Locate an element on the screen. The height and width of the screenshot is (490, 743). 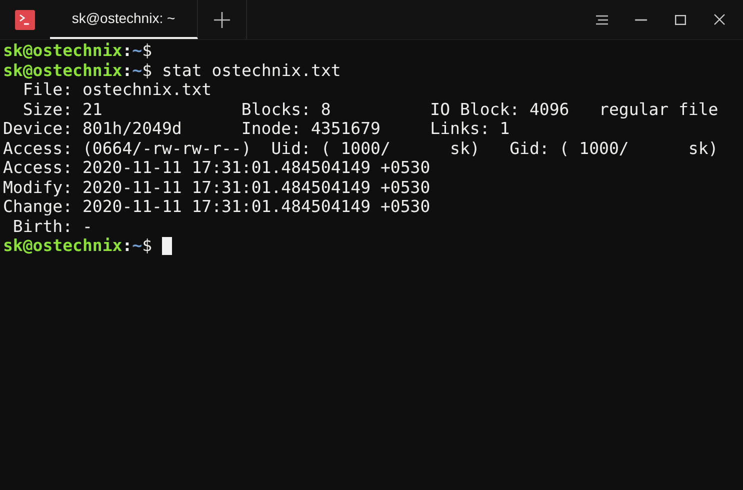
output-line: Access: (0664/-rw-rw-r--) Uid: ( 1000/ sk) Gid: ( 1000/ sk) is located at coordinates (360, 148).